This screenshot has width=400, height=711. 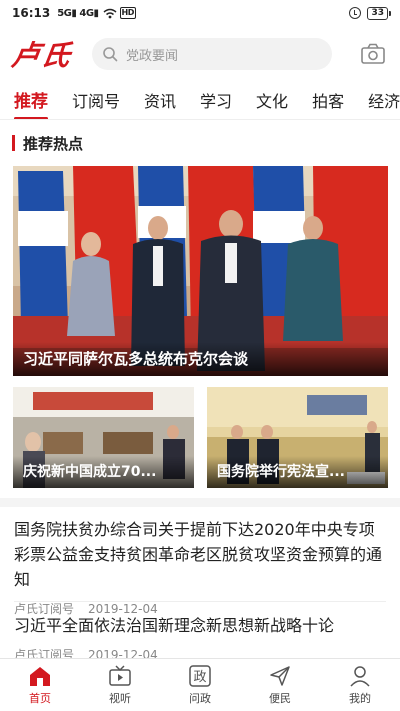 What do you see at coordinates (13, 143) in the screenshot?
I see `section-accent-bar` at bounding box center [13, 143].